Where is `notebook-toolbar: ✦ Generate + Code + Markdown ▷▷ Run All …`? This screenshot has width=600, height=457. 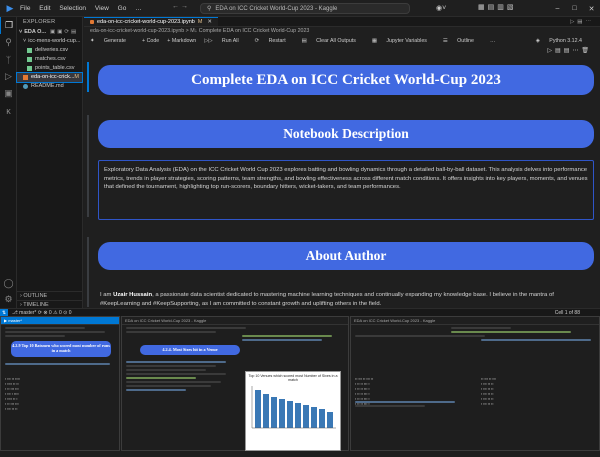 notebook-toolbar: ✦ Generate + Code + Markdown ▷▷ Run All … is located at coordinates (342, 41).